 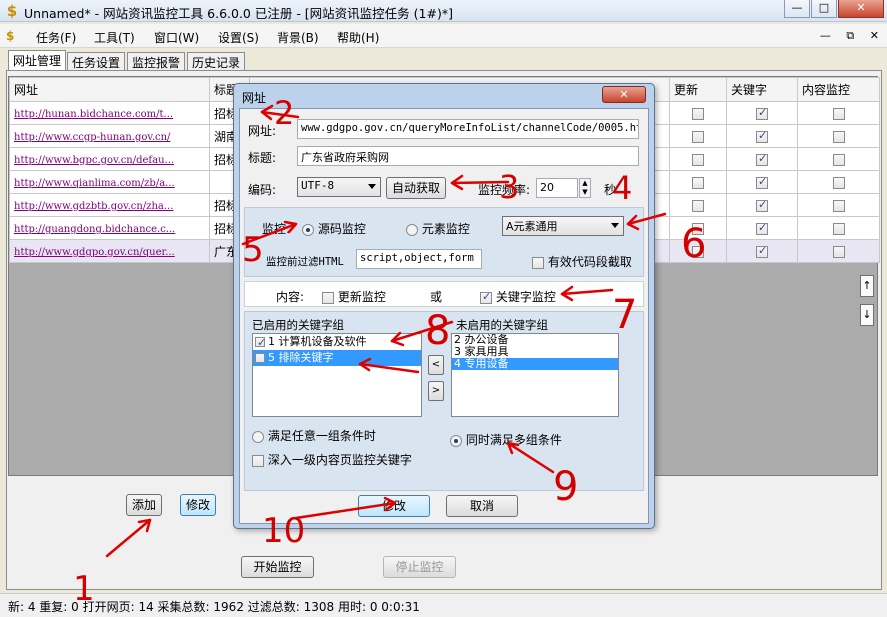 I want to click on any-group-radio: 满足任意一组条件时, so click(x=314, y=435).